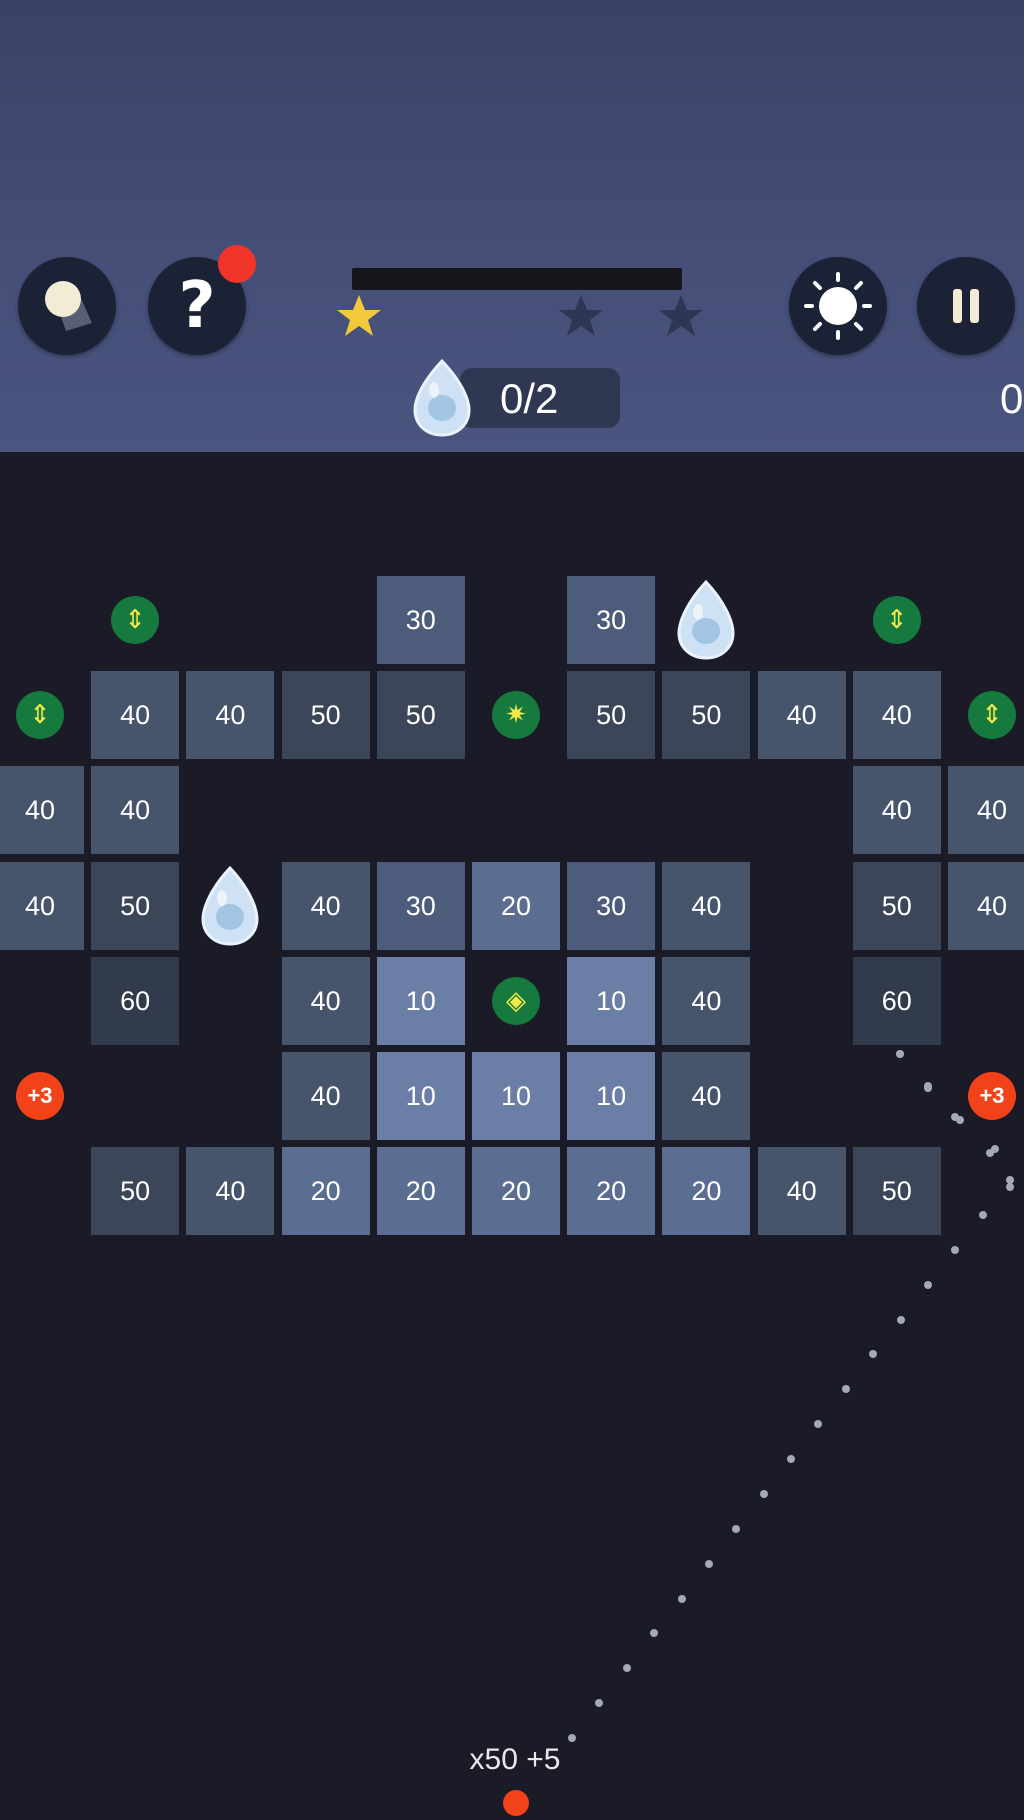 This screenshot has height=1820, width=1024. Describe the element at coordinates (515, 1759) in the screenshot. I see `ball-count-label: x50 +5` at that location.